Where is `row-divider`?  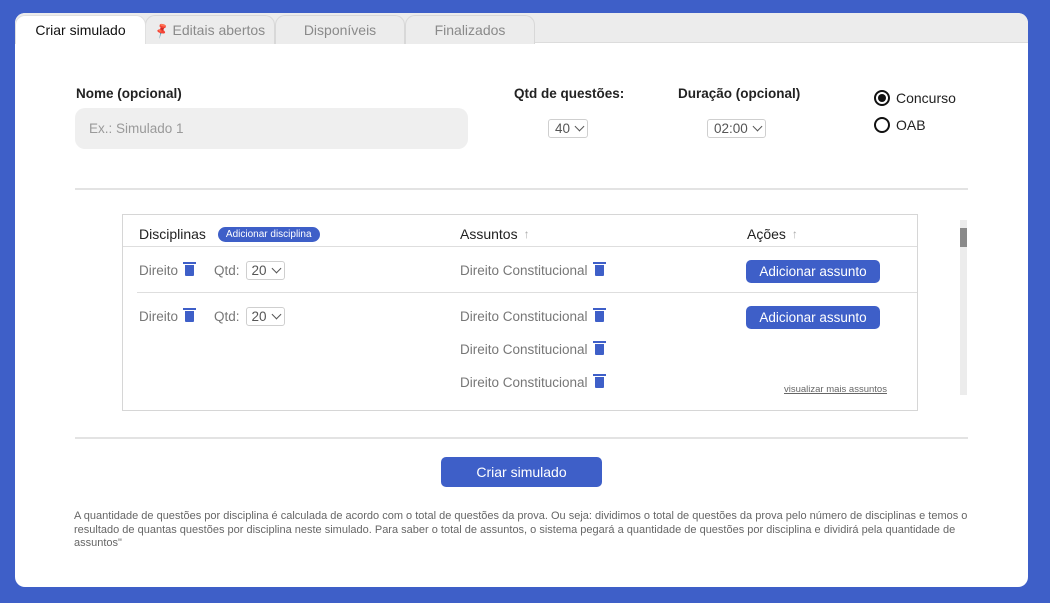 row-divider is located at coordinates (527, 292).